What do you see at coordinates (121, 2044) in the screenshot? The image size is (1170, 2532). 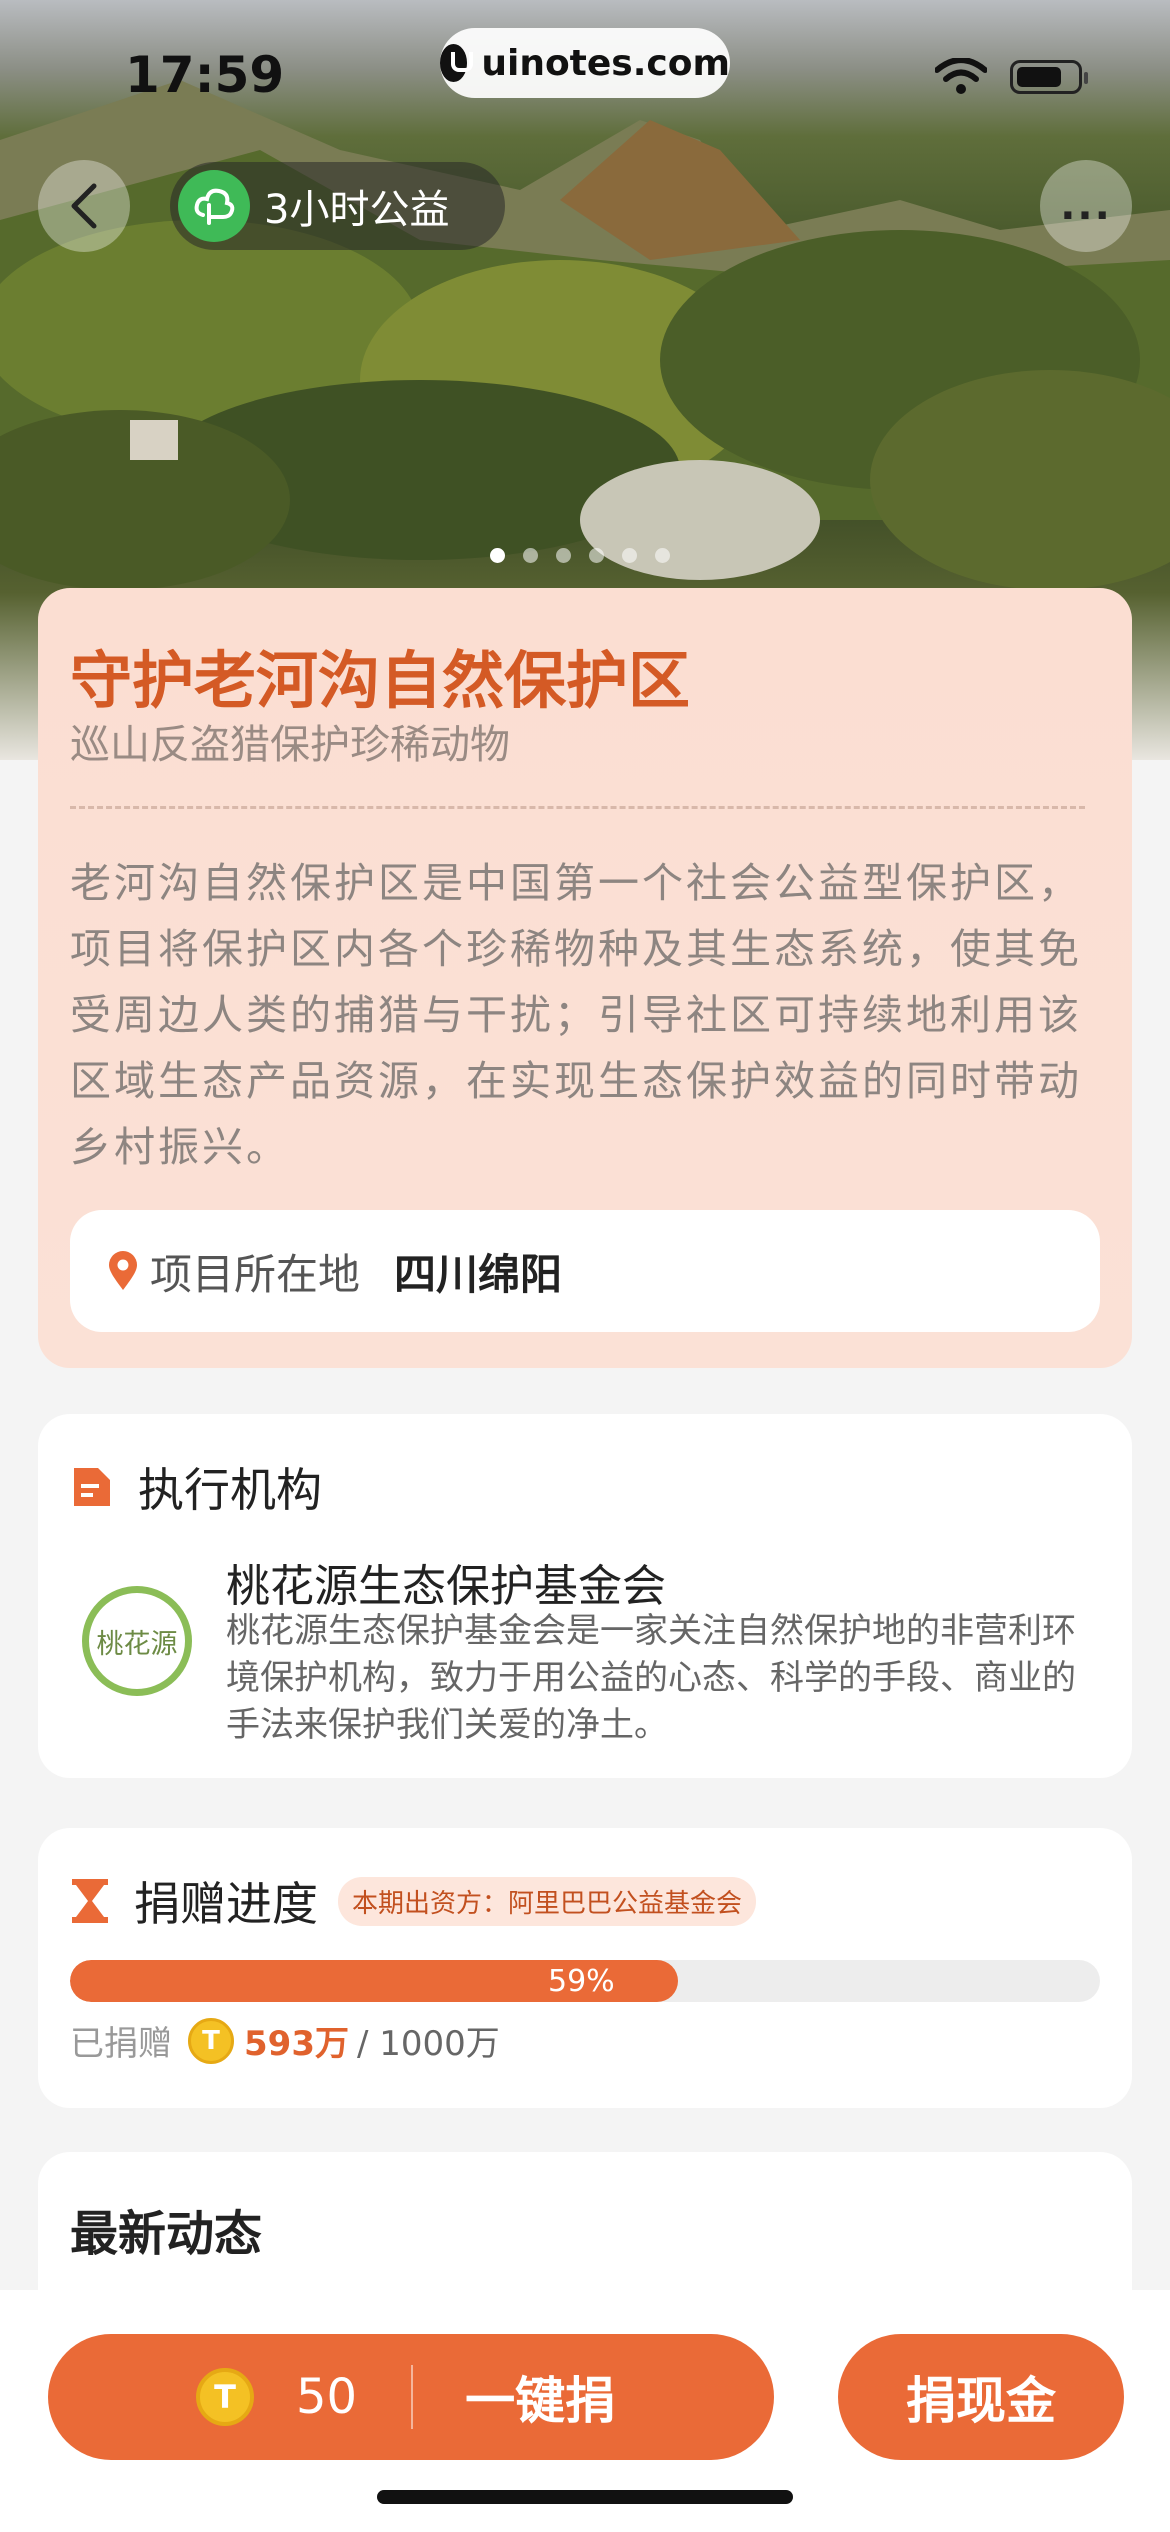 I see `donated-label: 已捐赠` at bounding box center [121, 2044].